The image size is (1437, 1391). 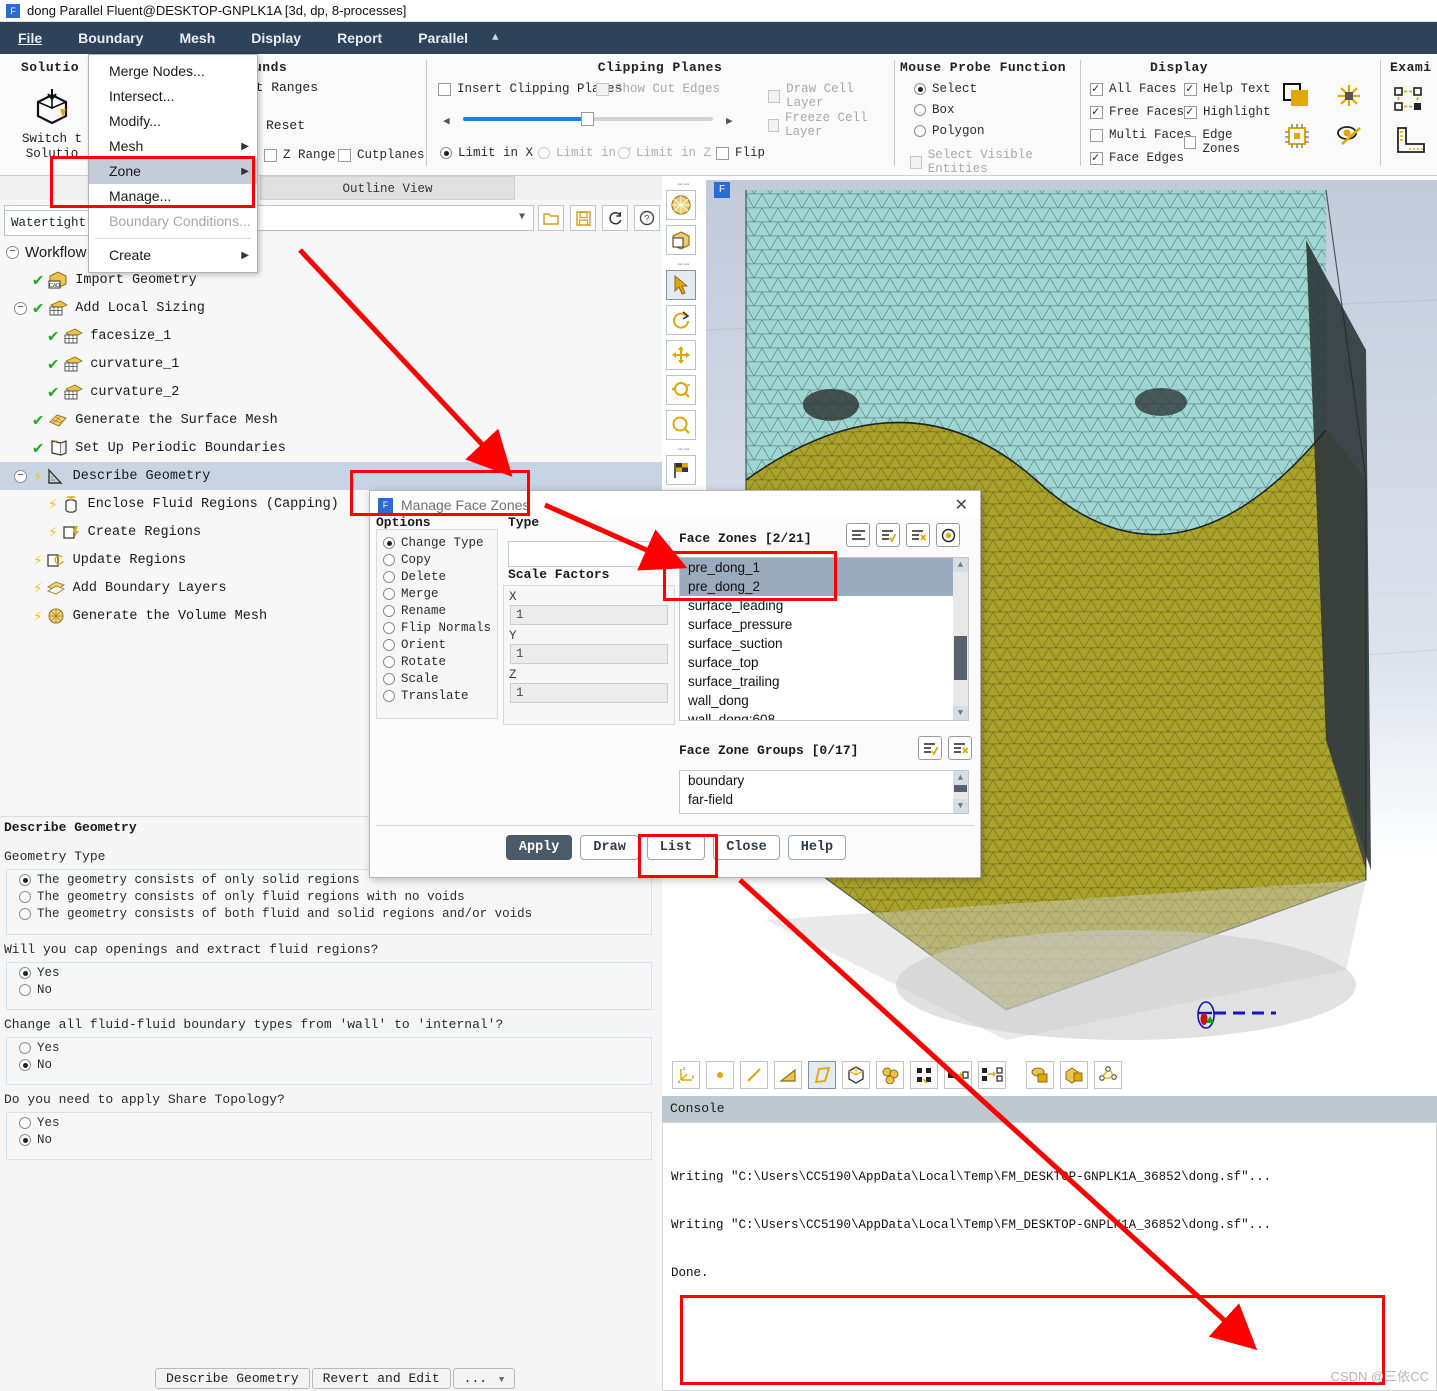 What do you see at coordinates (1141, 135) in the screenshot?
I see `multi-faces-checkbox: Multi Faces` at bounding box center [1141, 135].